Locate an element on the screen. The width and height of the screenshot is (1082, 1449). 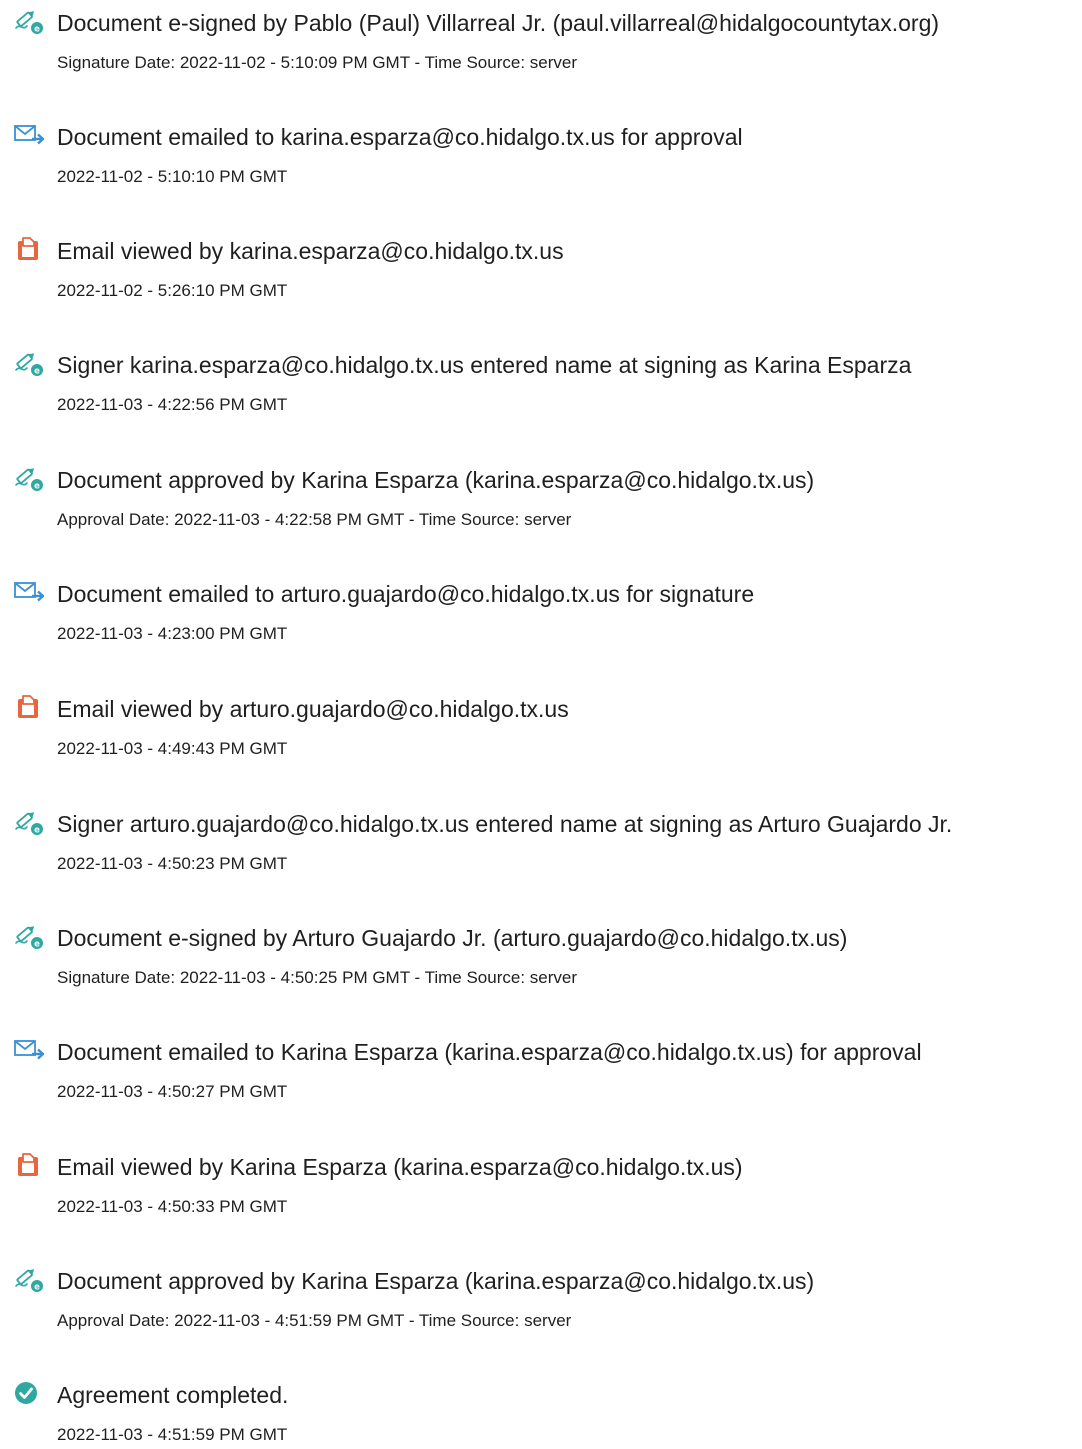
event-title: Agreement completed. is located at coordinates (173, 1395).